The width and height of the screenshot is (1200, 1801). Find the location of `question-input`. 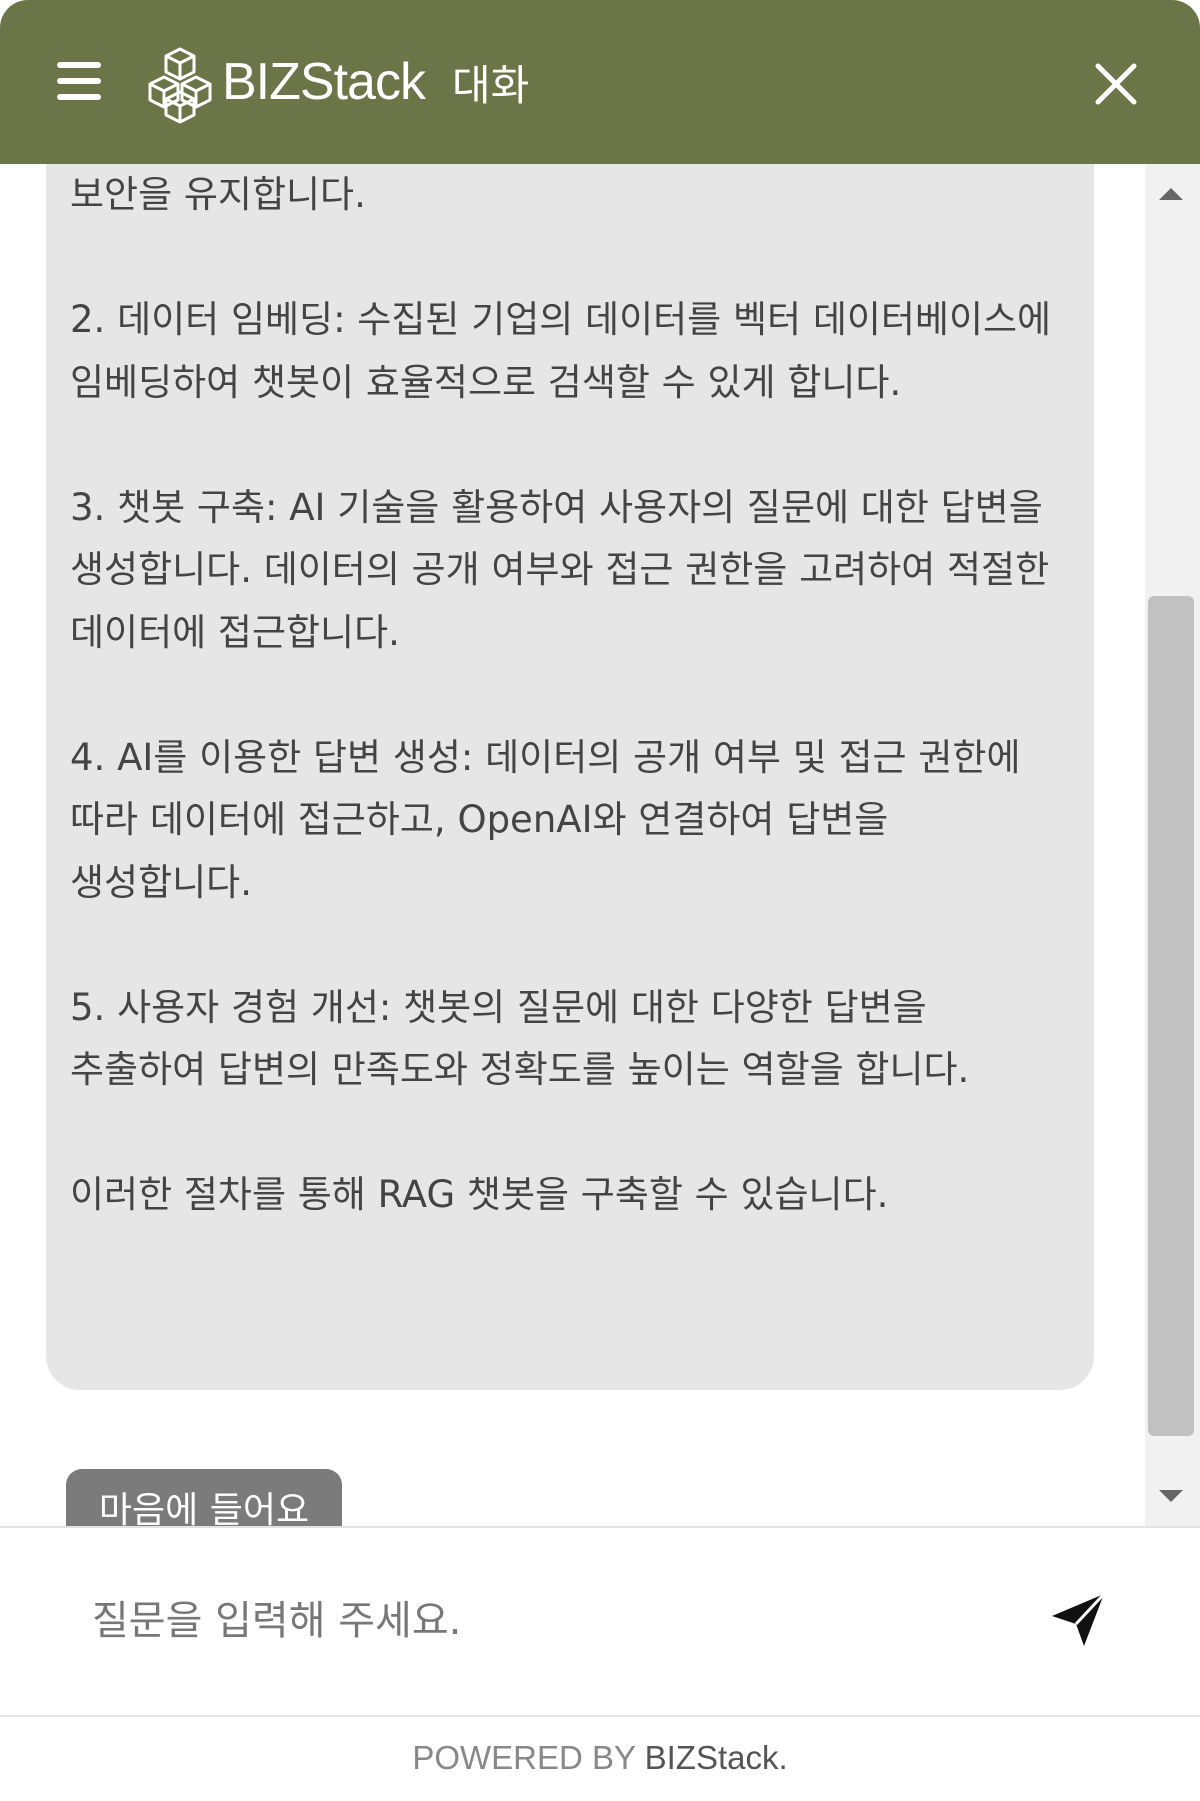

question-input is located at coordinates (532, 1621).